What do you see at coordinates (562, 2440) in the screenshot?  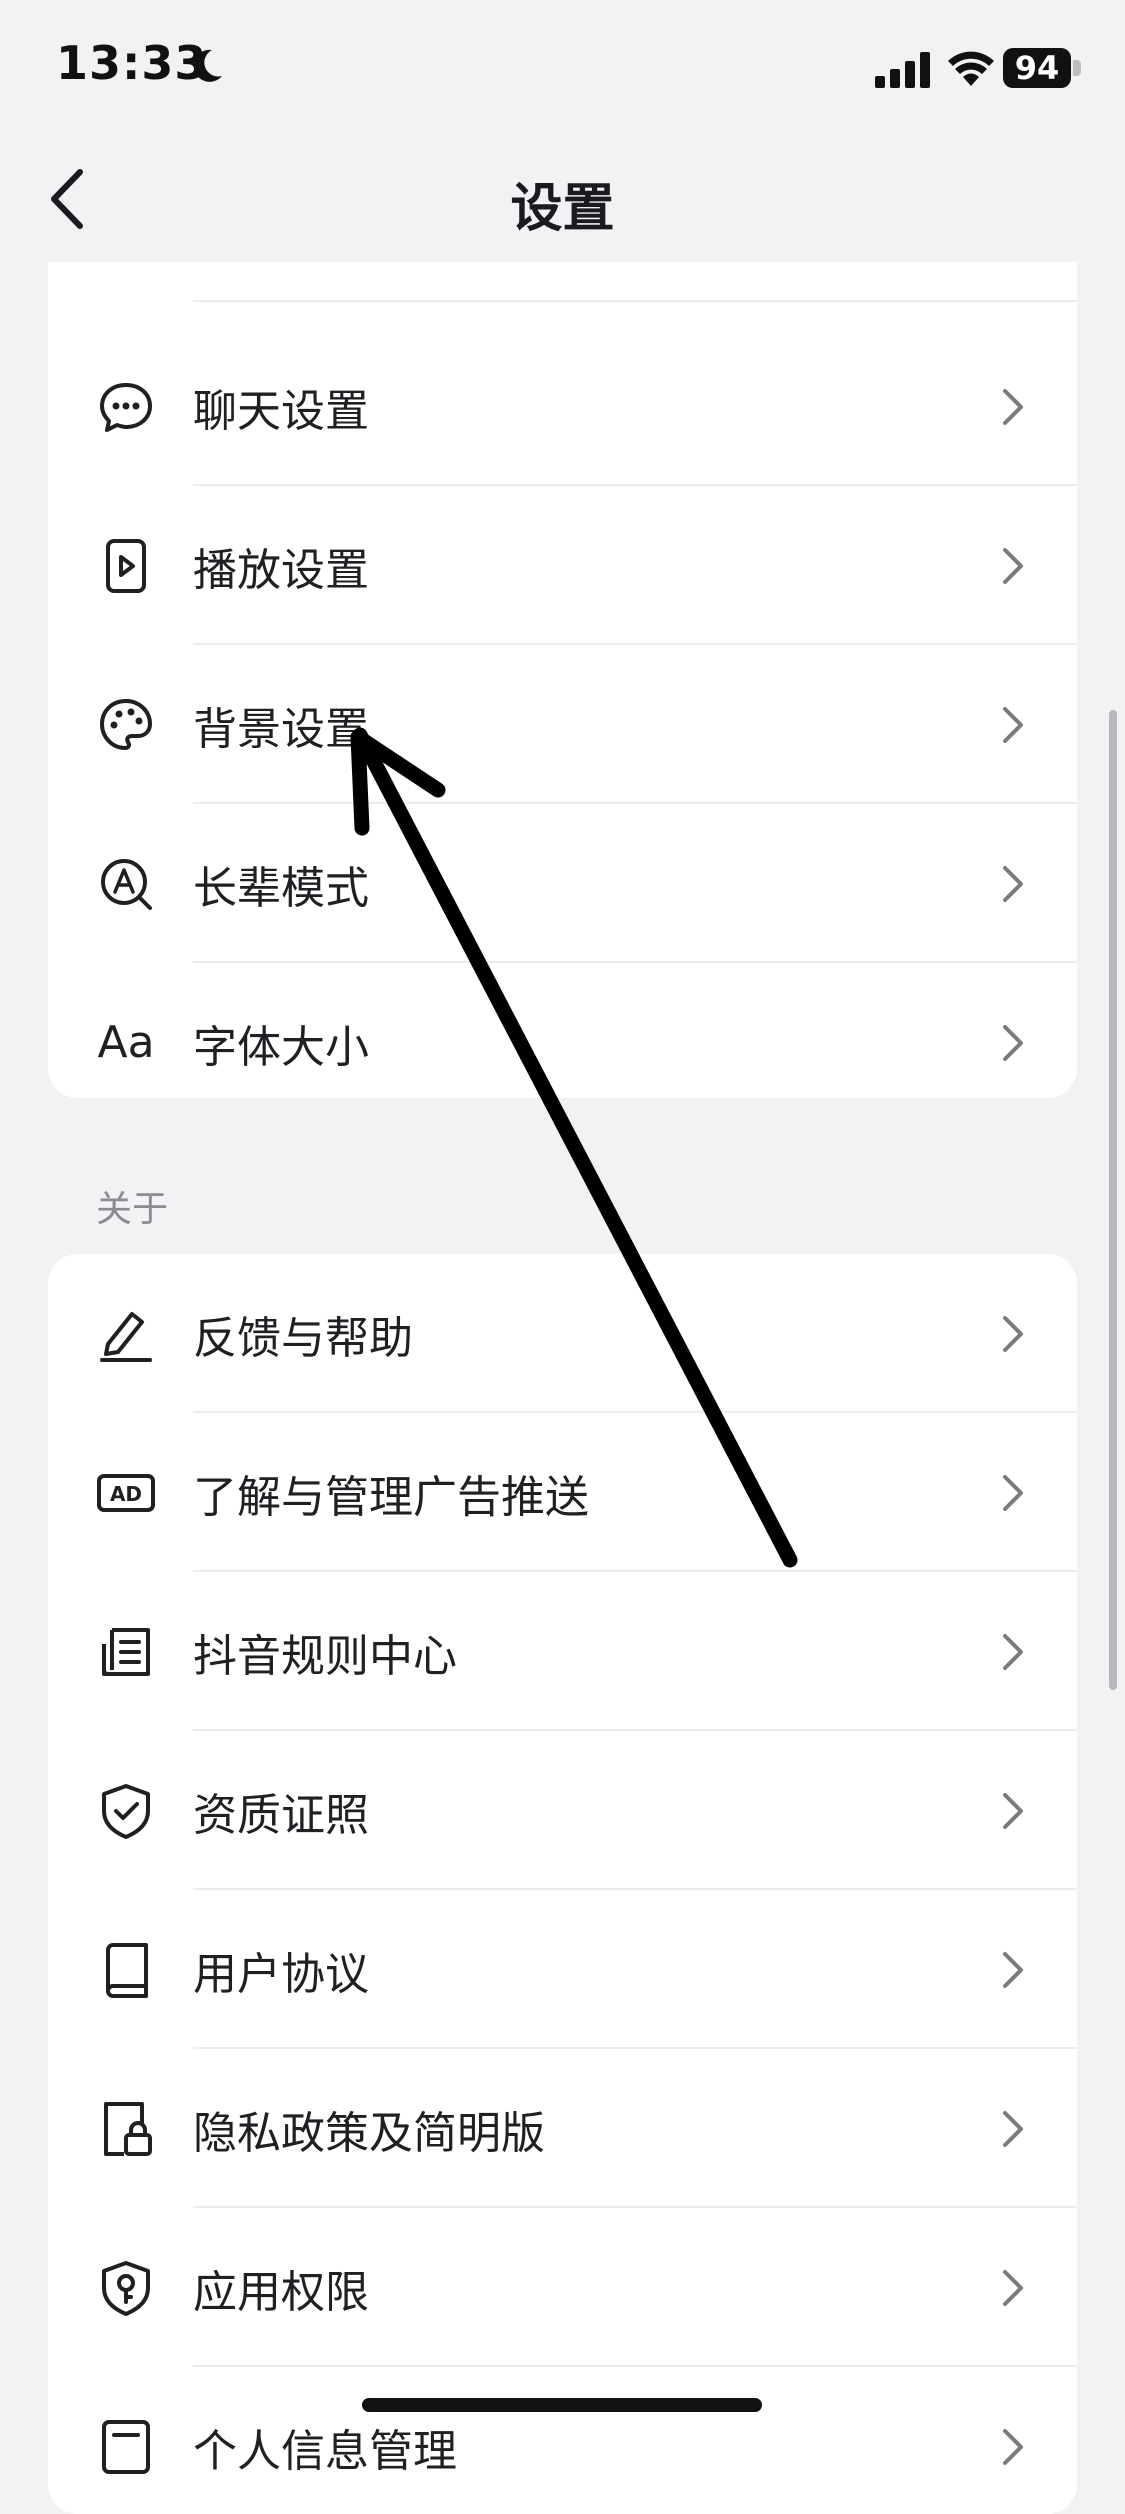 I see `settings-item-personal-info: 个人信息管理` at bounding box center [562, 2440].